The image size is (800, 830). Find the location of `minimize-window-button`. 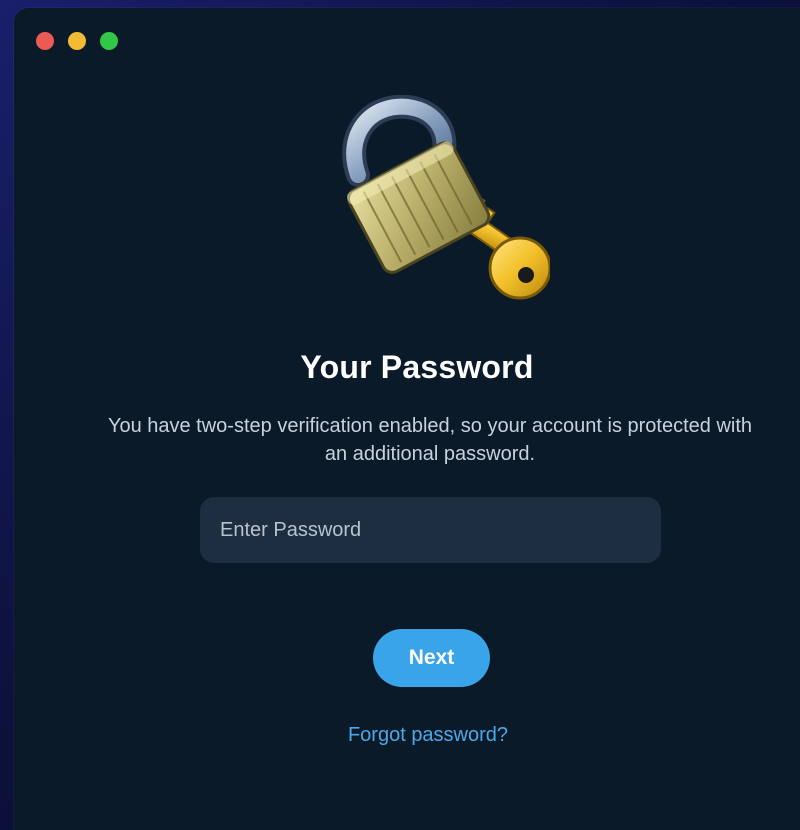

minimize-window-button is located at coordinates (77, 41).